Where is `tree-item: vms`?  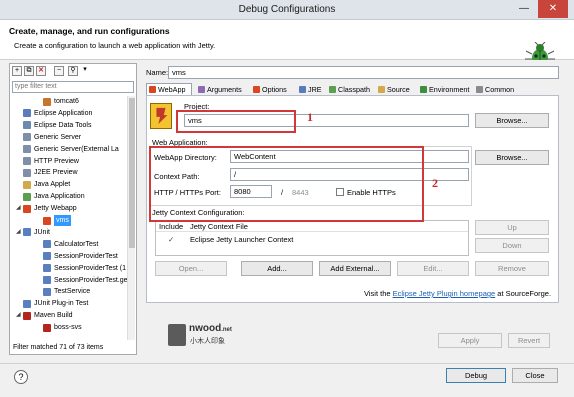
tree-item: vms is located at coordinates (53, 220).